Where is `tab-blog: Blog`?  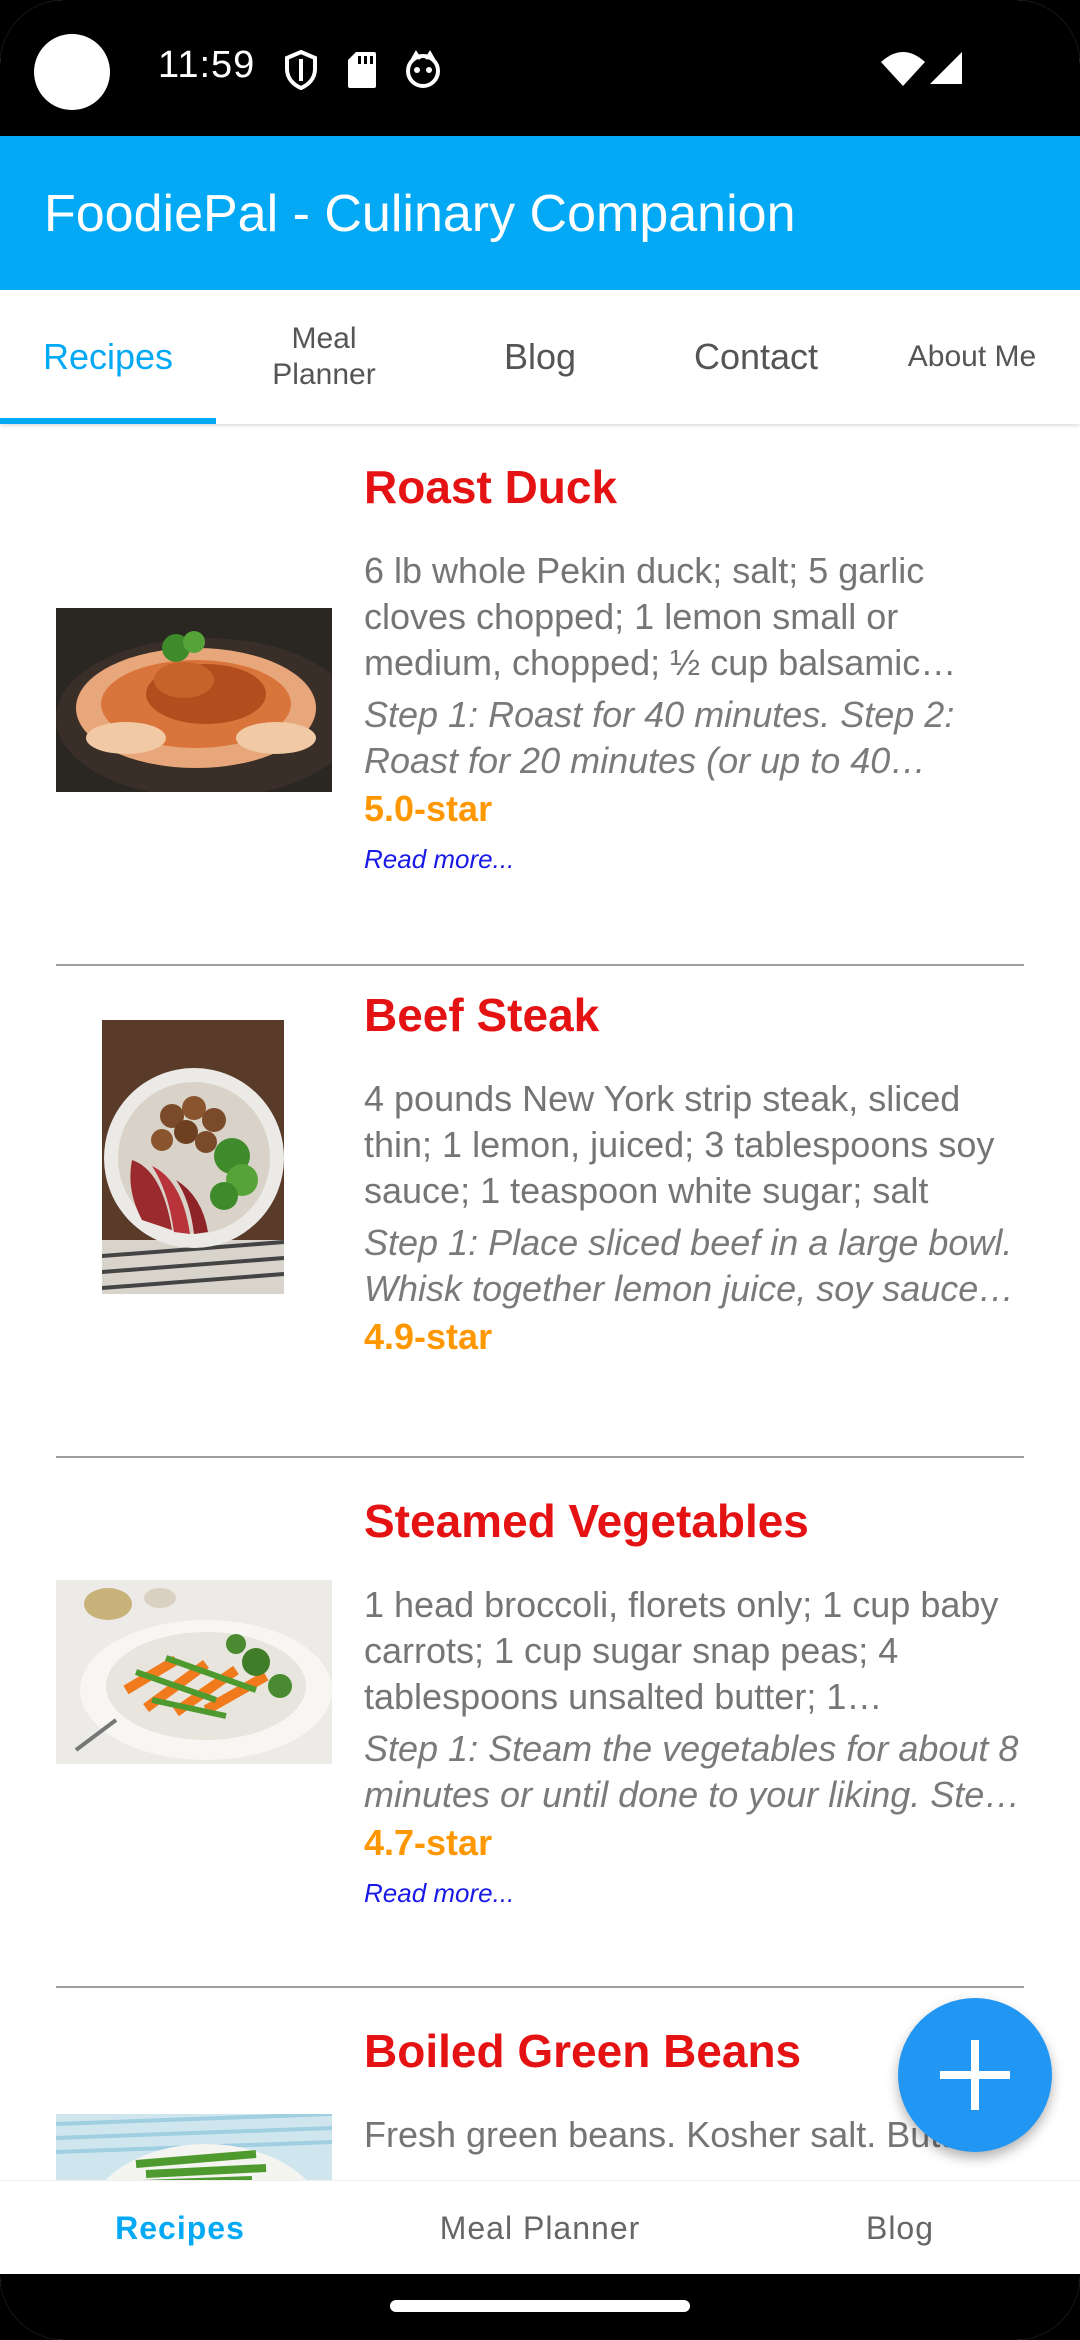 tab-blog: Blog is located at coordinates (540, 357).